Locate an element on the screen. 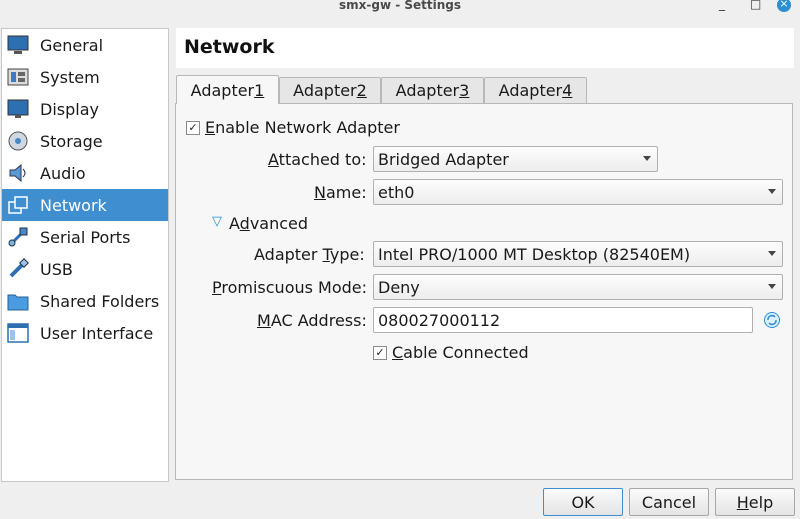 The image size is (800, 519). enable-adapter-label: Enable Network Adapter is located at coordinates (302, 127).